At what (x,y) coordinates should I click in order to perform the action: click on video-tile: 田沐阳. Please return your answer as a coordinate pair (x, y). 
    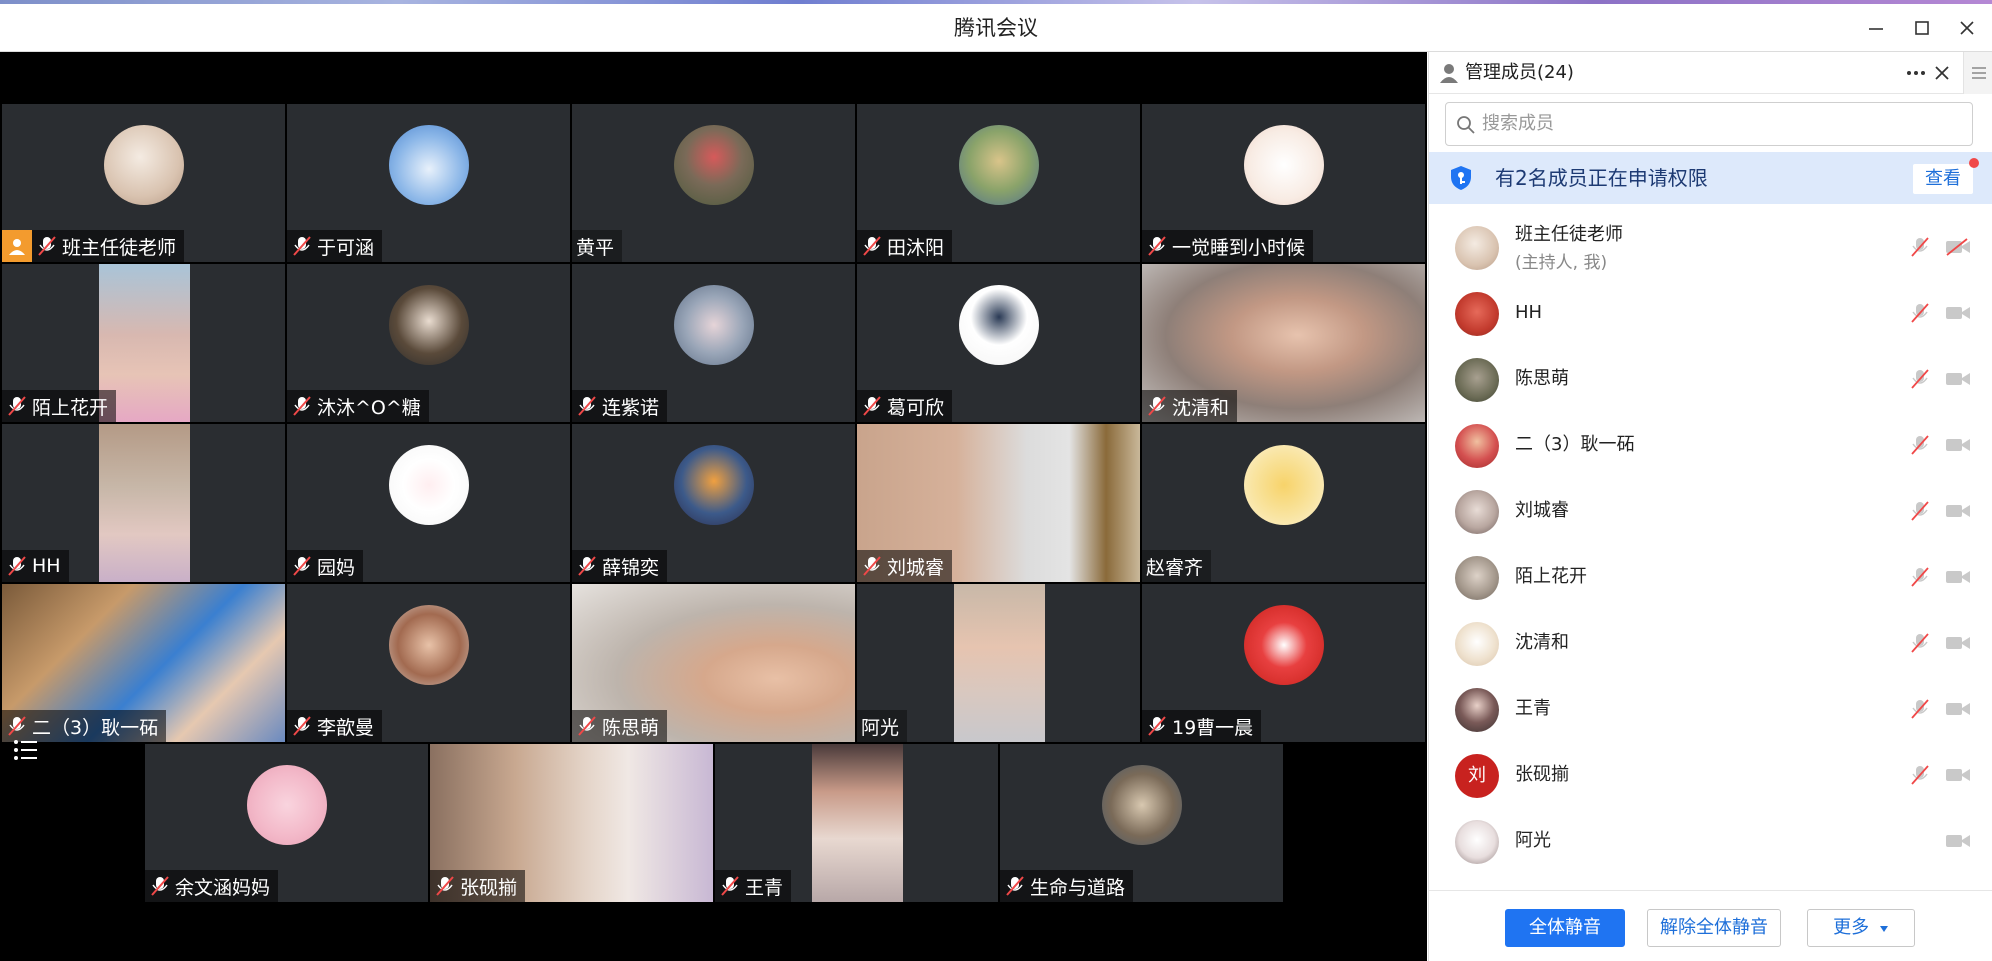
    Looking at the image, I should click on (998, 183).